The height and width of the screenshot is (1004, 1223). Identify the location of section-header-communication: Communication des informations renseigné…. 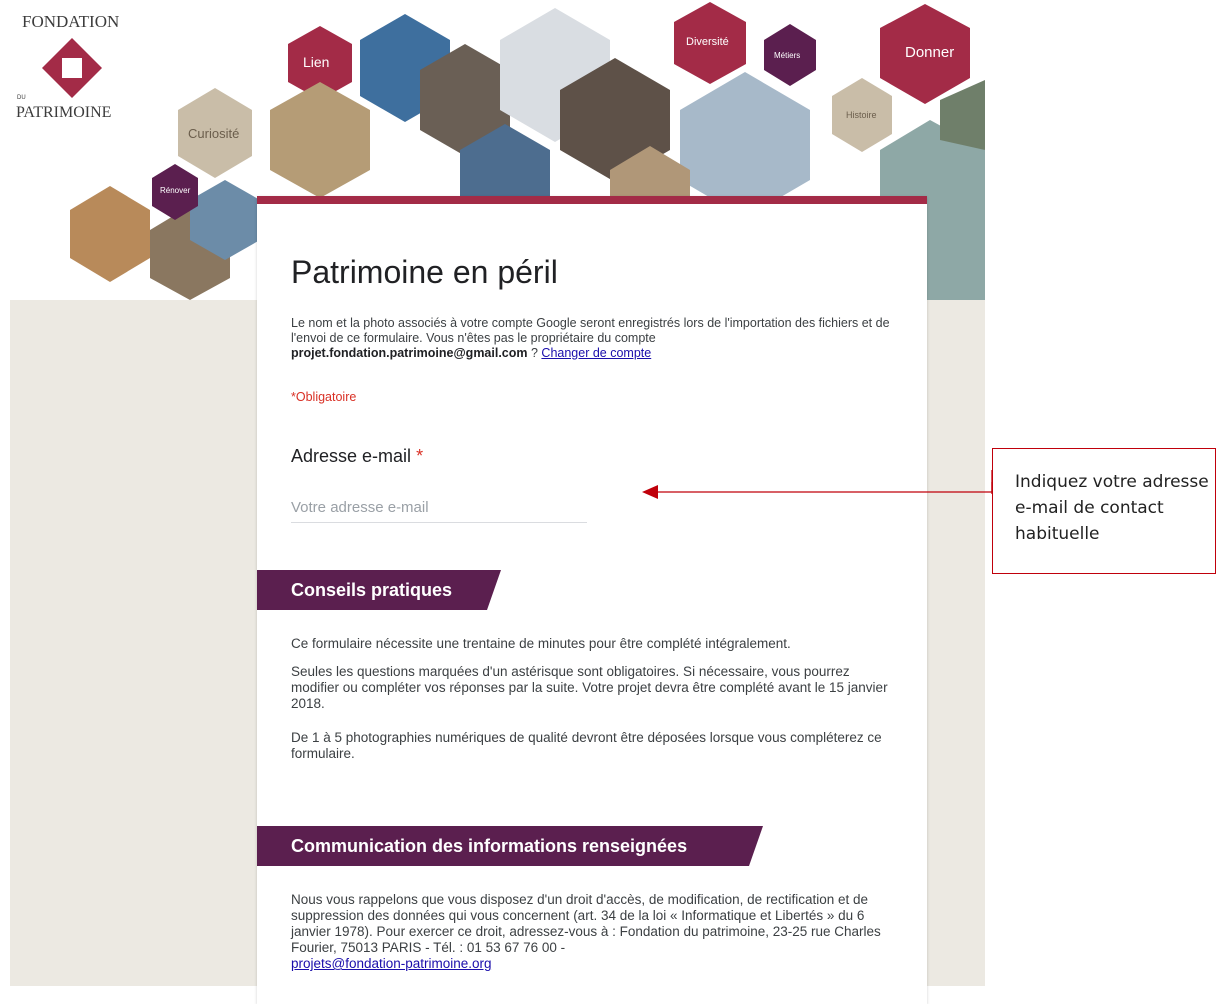
(510, 846).